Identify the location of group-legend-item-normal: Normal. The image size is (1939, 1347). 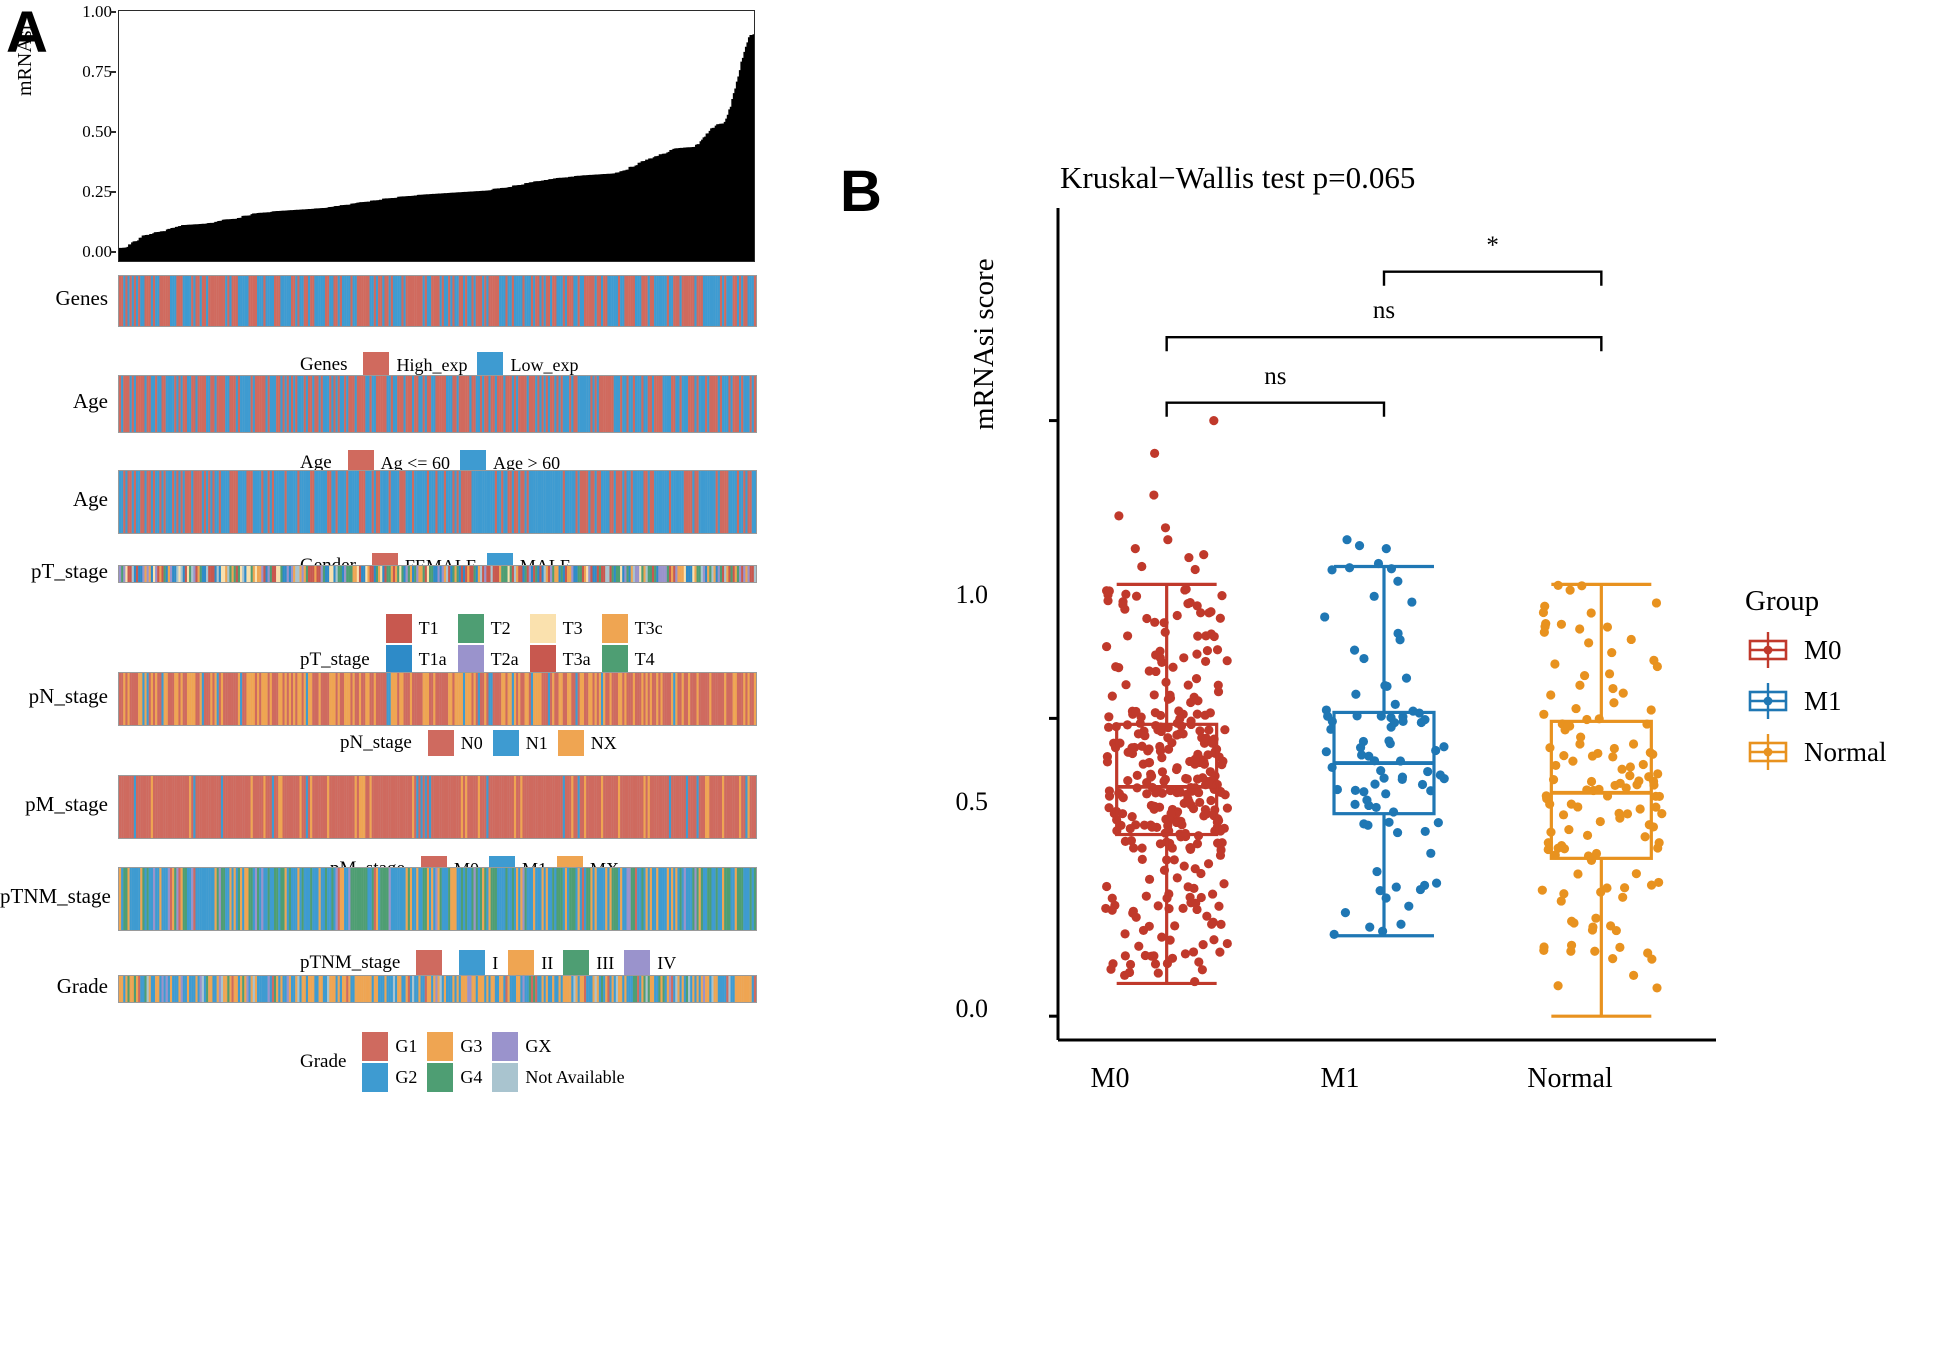
(1815, 752).